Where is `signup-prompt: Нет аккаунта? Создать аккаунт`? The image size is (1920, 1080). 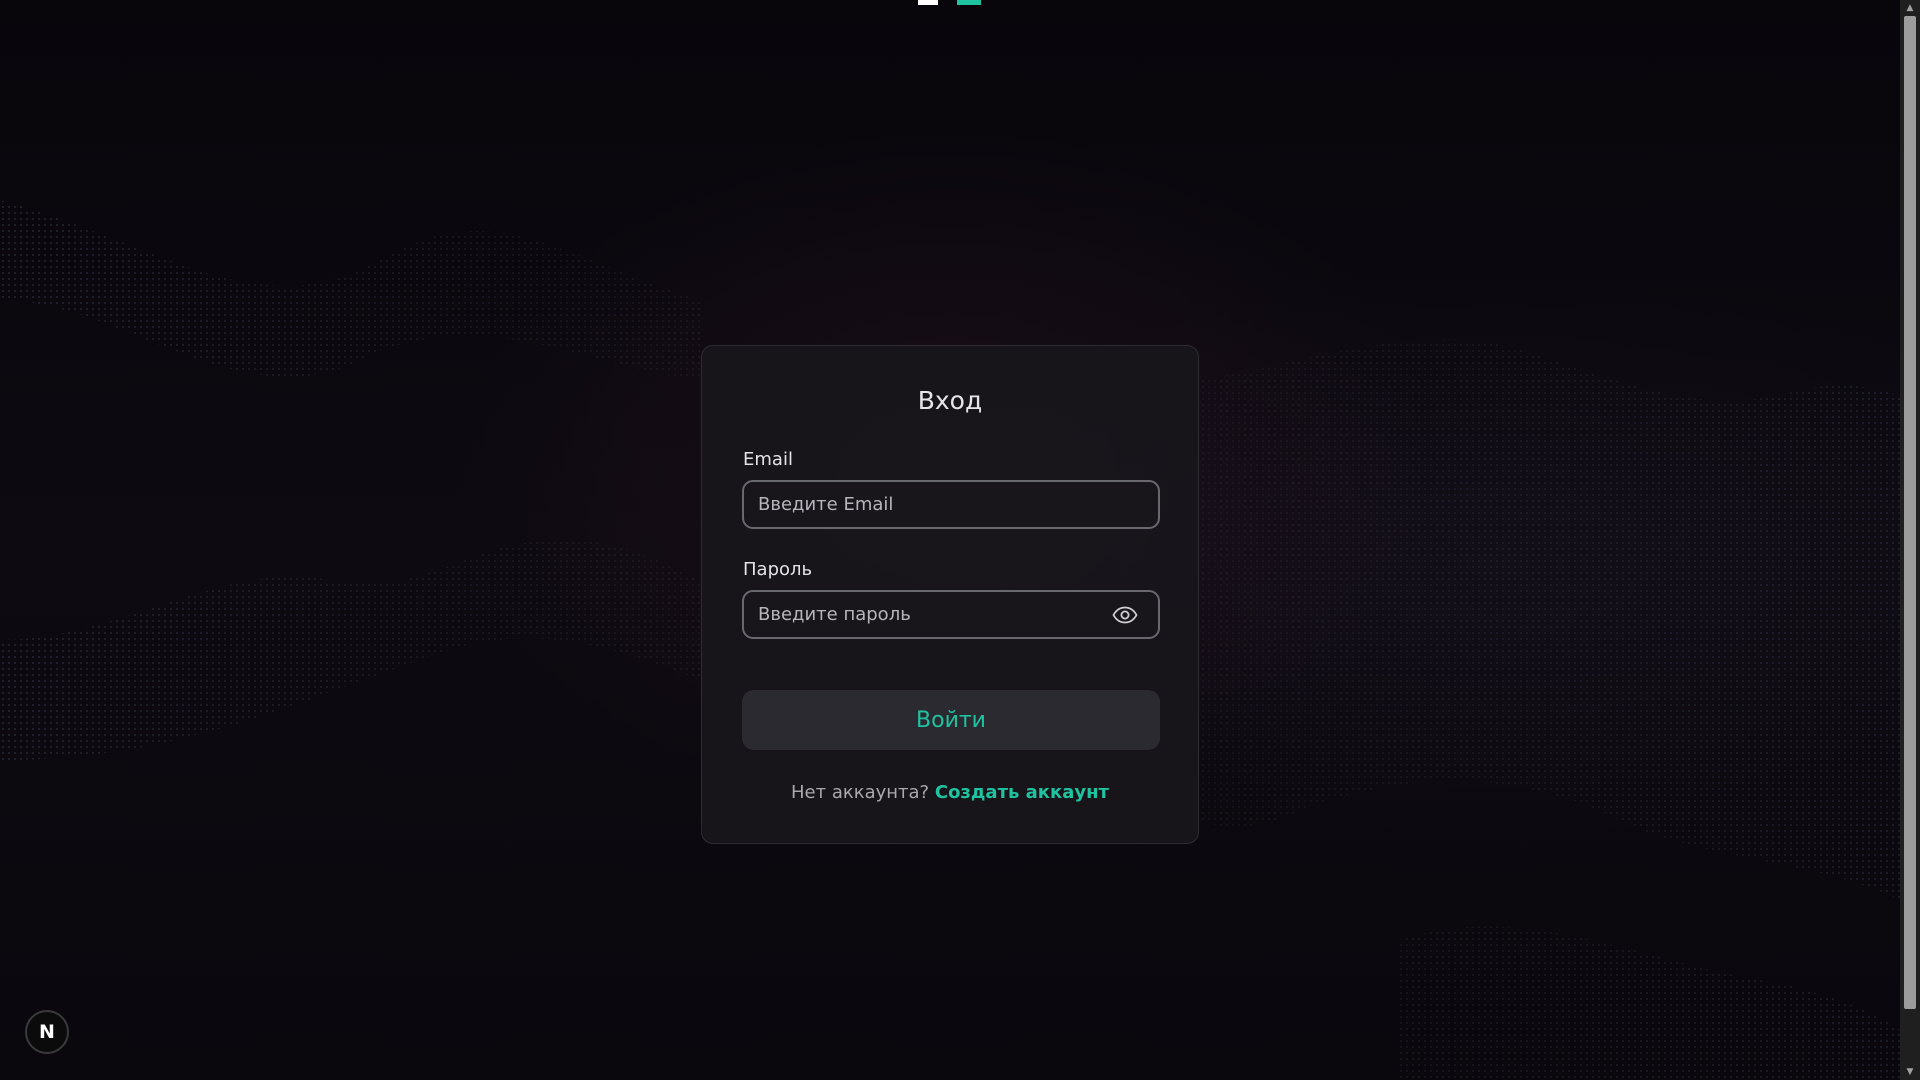 signup-prompt: Нет аккаунта? Создать аккаунт is located at coordinates (950, 792).